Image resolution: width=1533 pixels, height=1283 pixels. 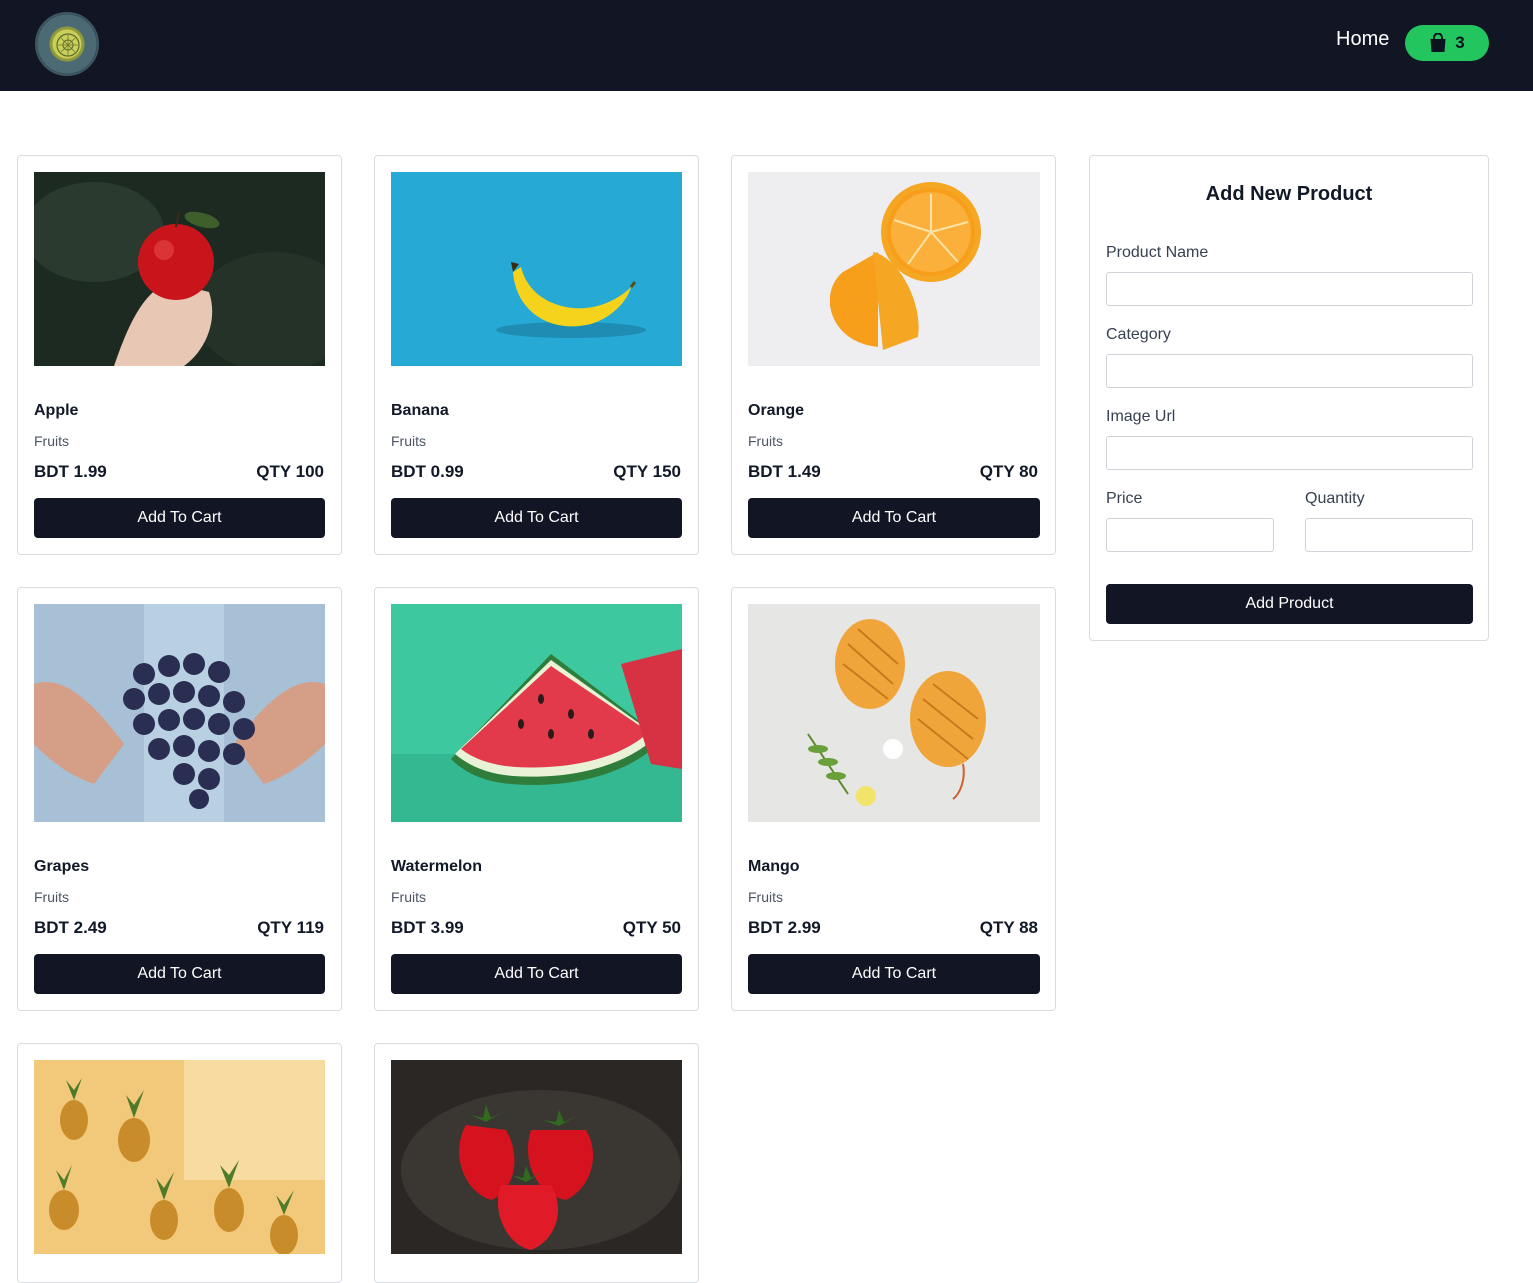 What do you see at coordinates (536, 713) in the screenshot?
I see `product-image-watermelon` at bounding box center [536, 713].